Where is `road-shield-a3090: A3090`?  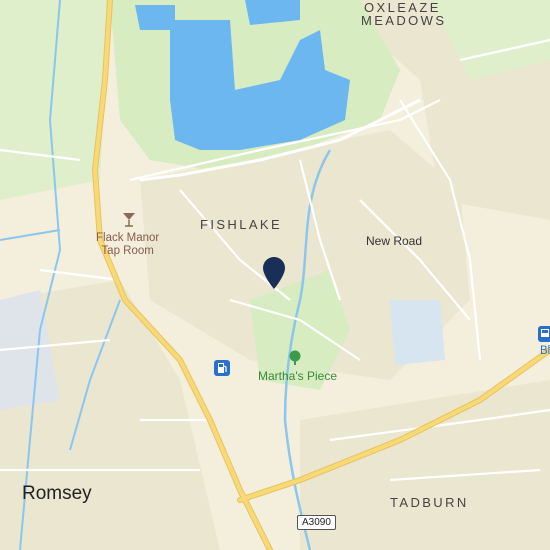
road-shield-a3090: A3090 is located at coordinates (316, 522).